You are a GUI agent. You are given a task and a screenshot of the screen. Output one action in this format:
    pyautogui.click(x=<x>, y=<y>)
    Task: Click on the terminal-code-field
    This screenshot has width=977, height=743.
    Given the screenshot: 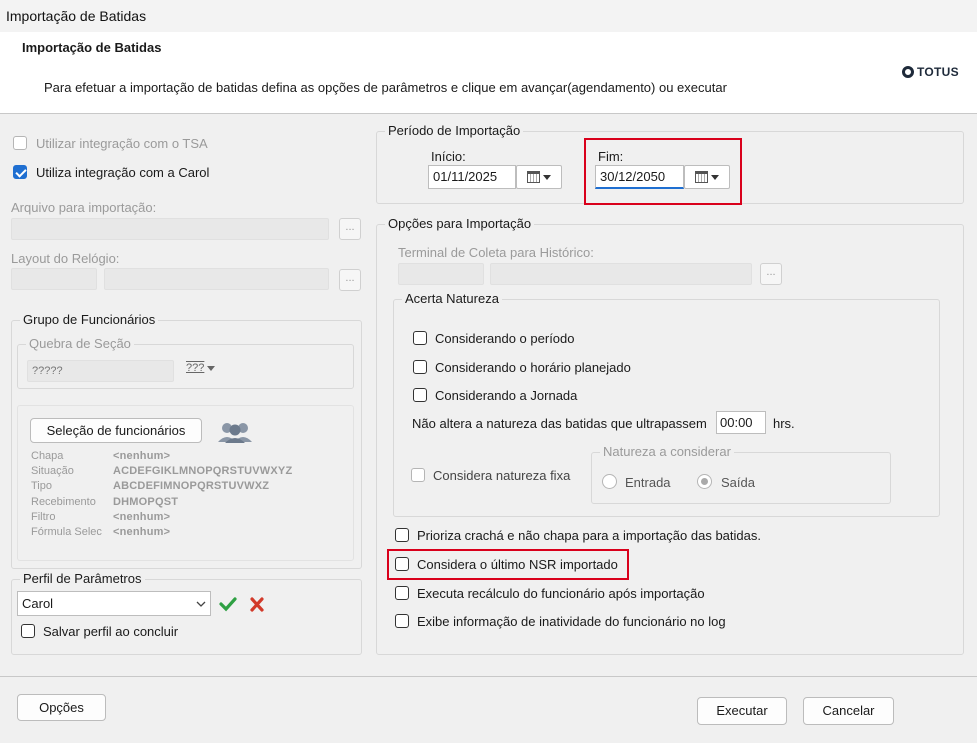 What is the action you would take?
    pyautogui.click(x=441, y=274)
    